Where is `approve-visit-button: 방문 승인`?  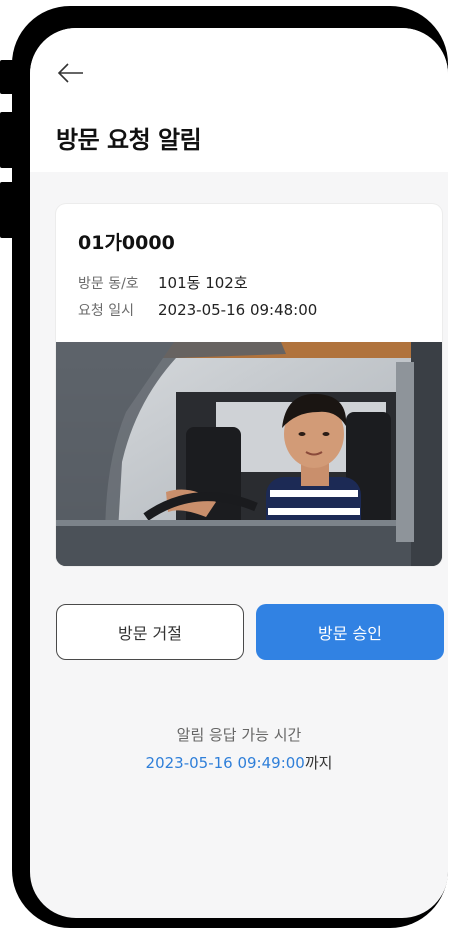 approve-visit-button: 방문 승인 is located at coordinates (350, 632).